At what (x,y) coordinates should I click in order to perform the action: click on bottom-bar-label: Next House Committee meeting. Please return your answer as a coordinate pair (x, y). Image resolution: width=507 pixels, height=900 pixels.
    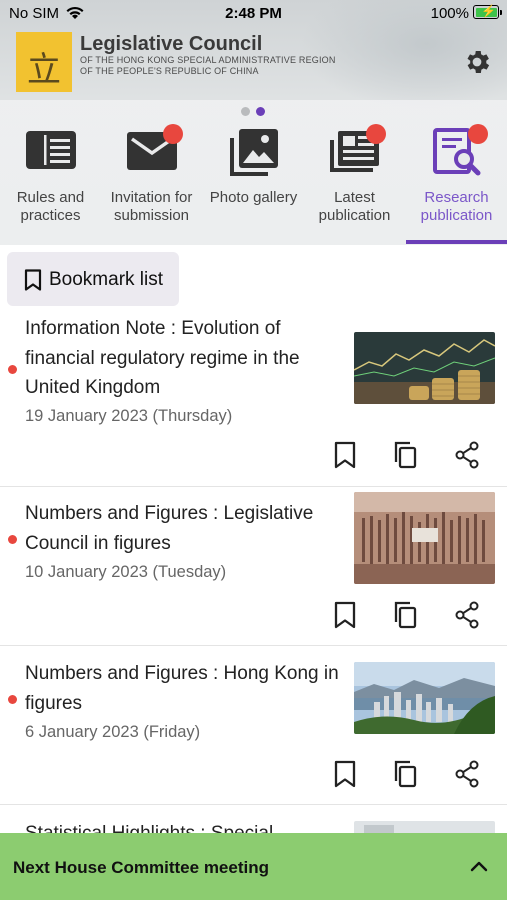
    Looking at the image, I should click on (141, 867).